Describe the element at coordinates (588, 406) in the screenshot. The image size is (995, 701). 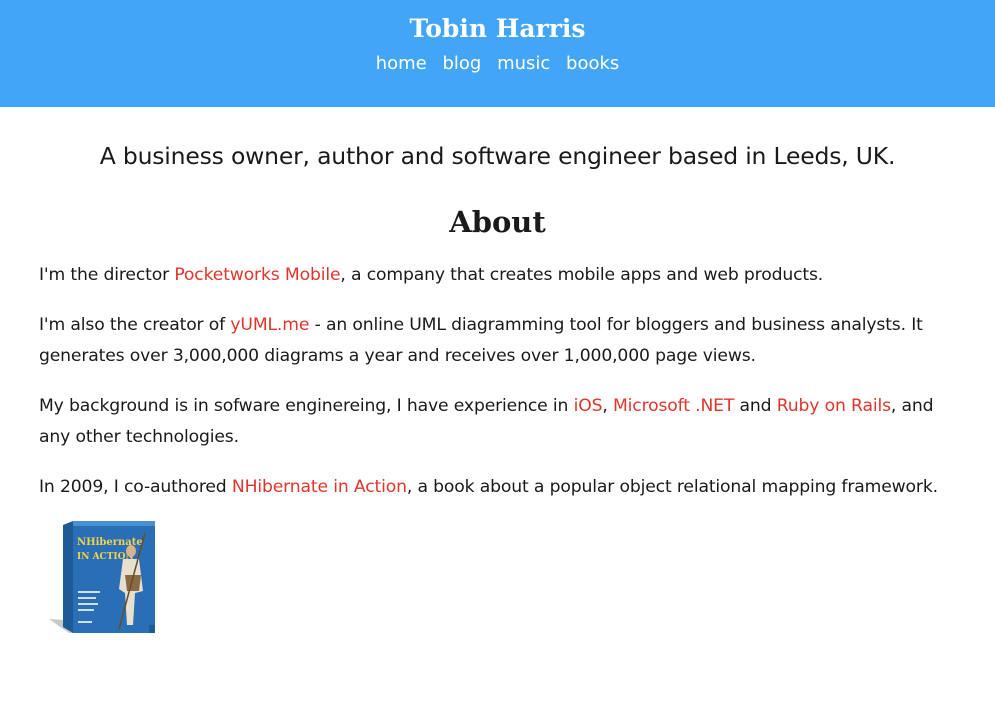
I see `ios-link: iOS` at that location.